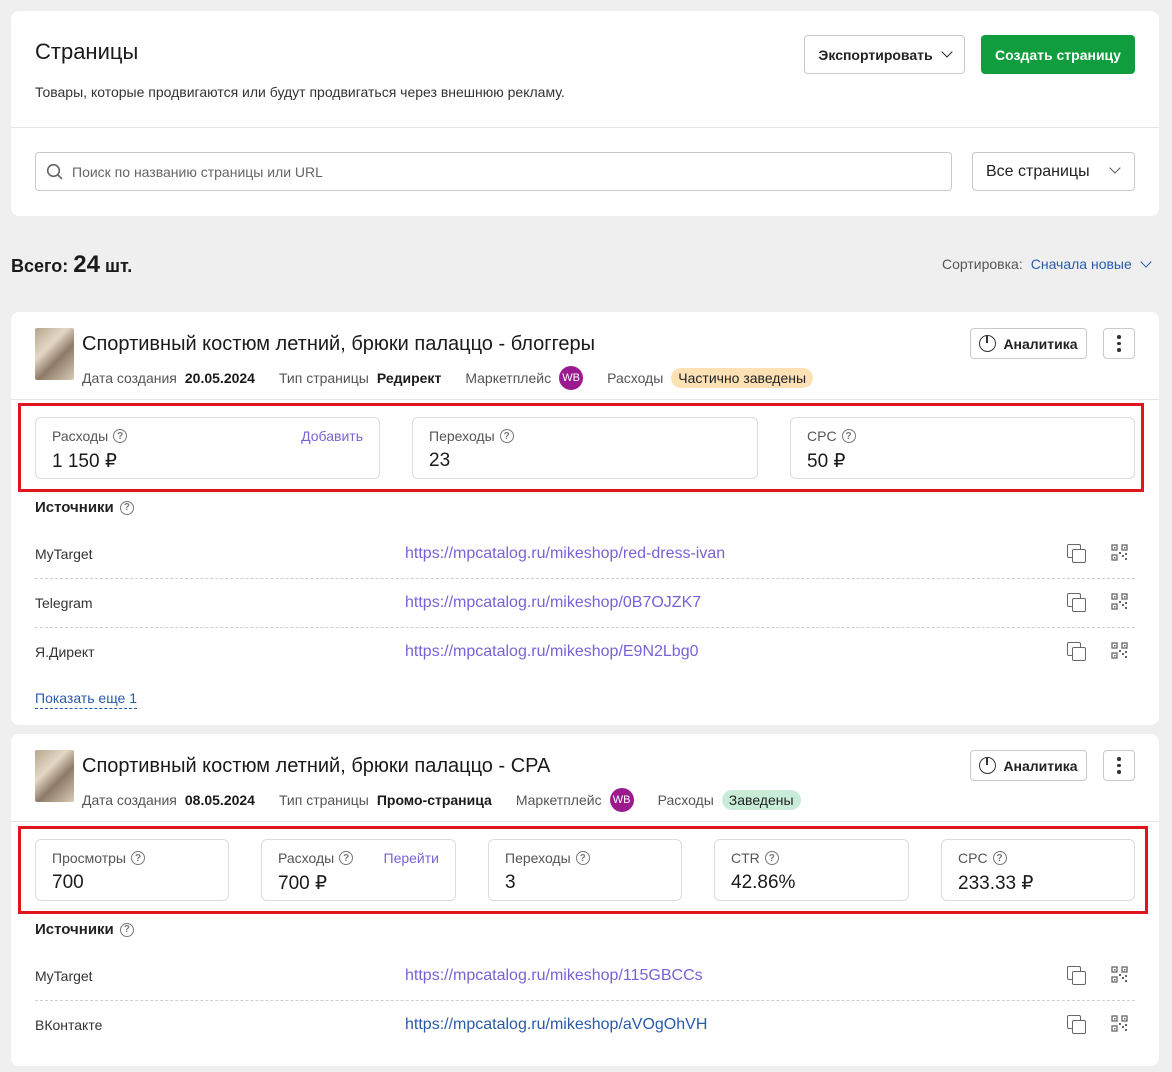  I want to click on metric-clicks: Переходы? 23, so click(585, 448).